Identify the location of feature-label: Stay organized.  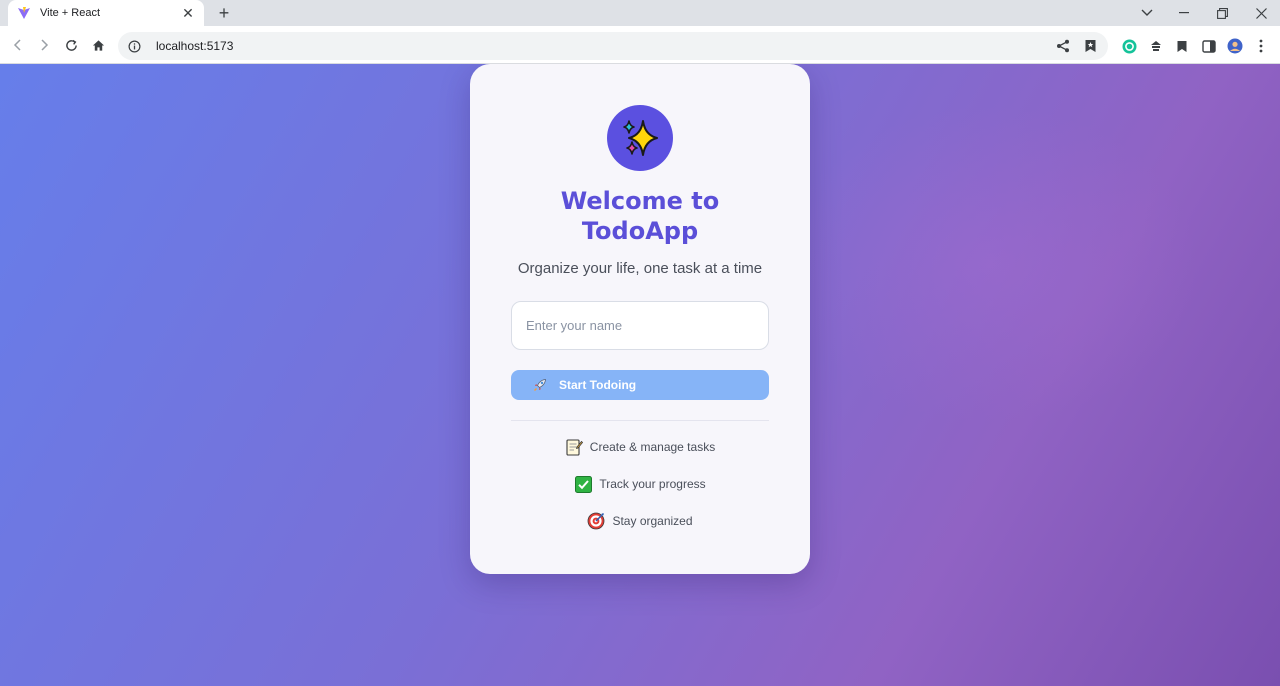
(652, 521).